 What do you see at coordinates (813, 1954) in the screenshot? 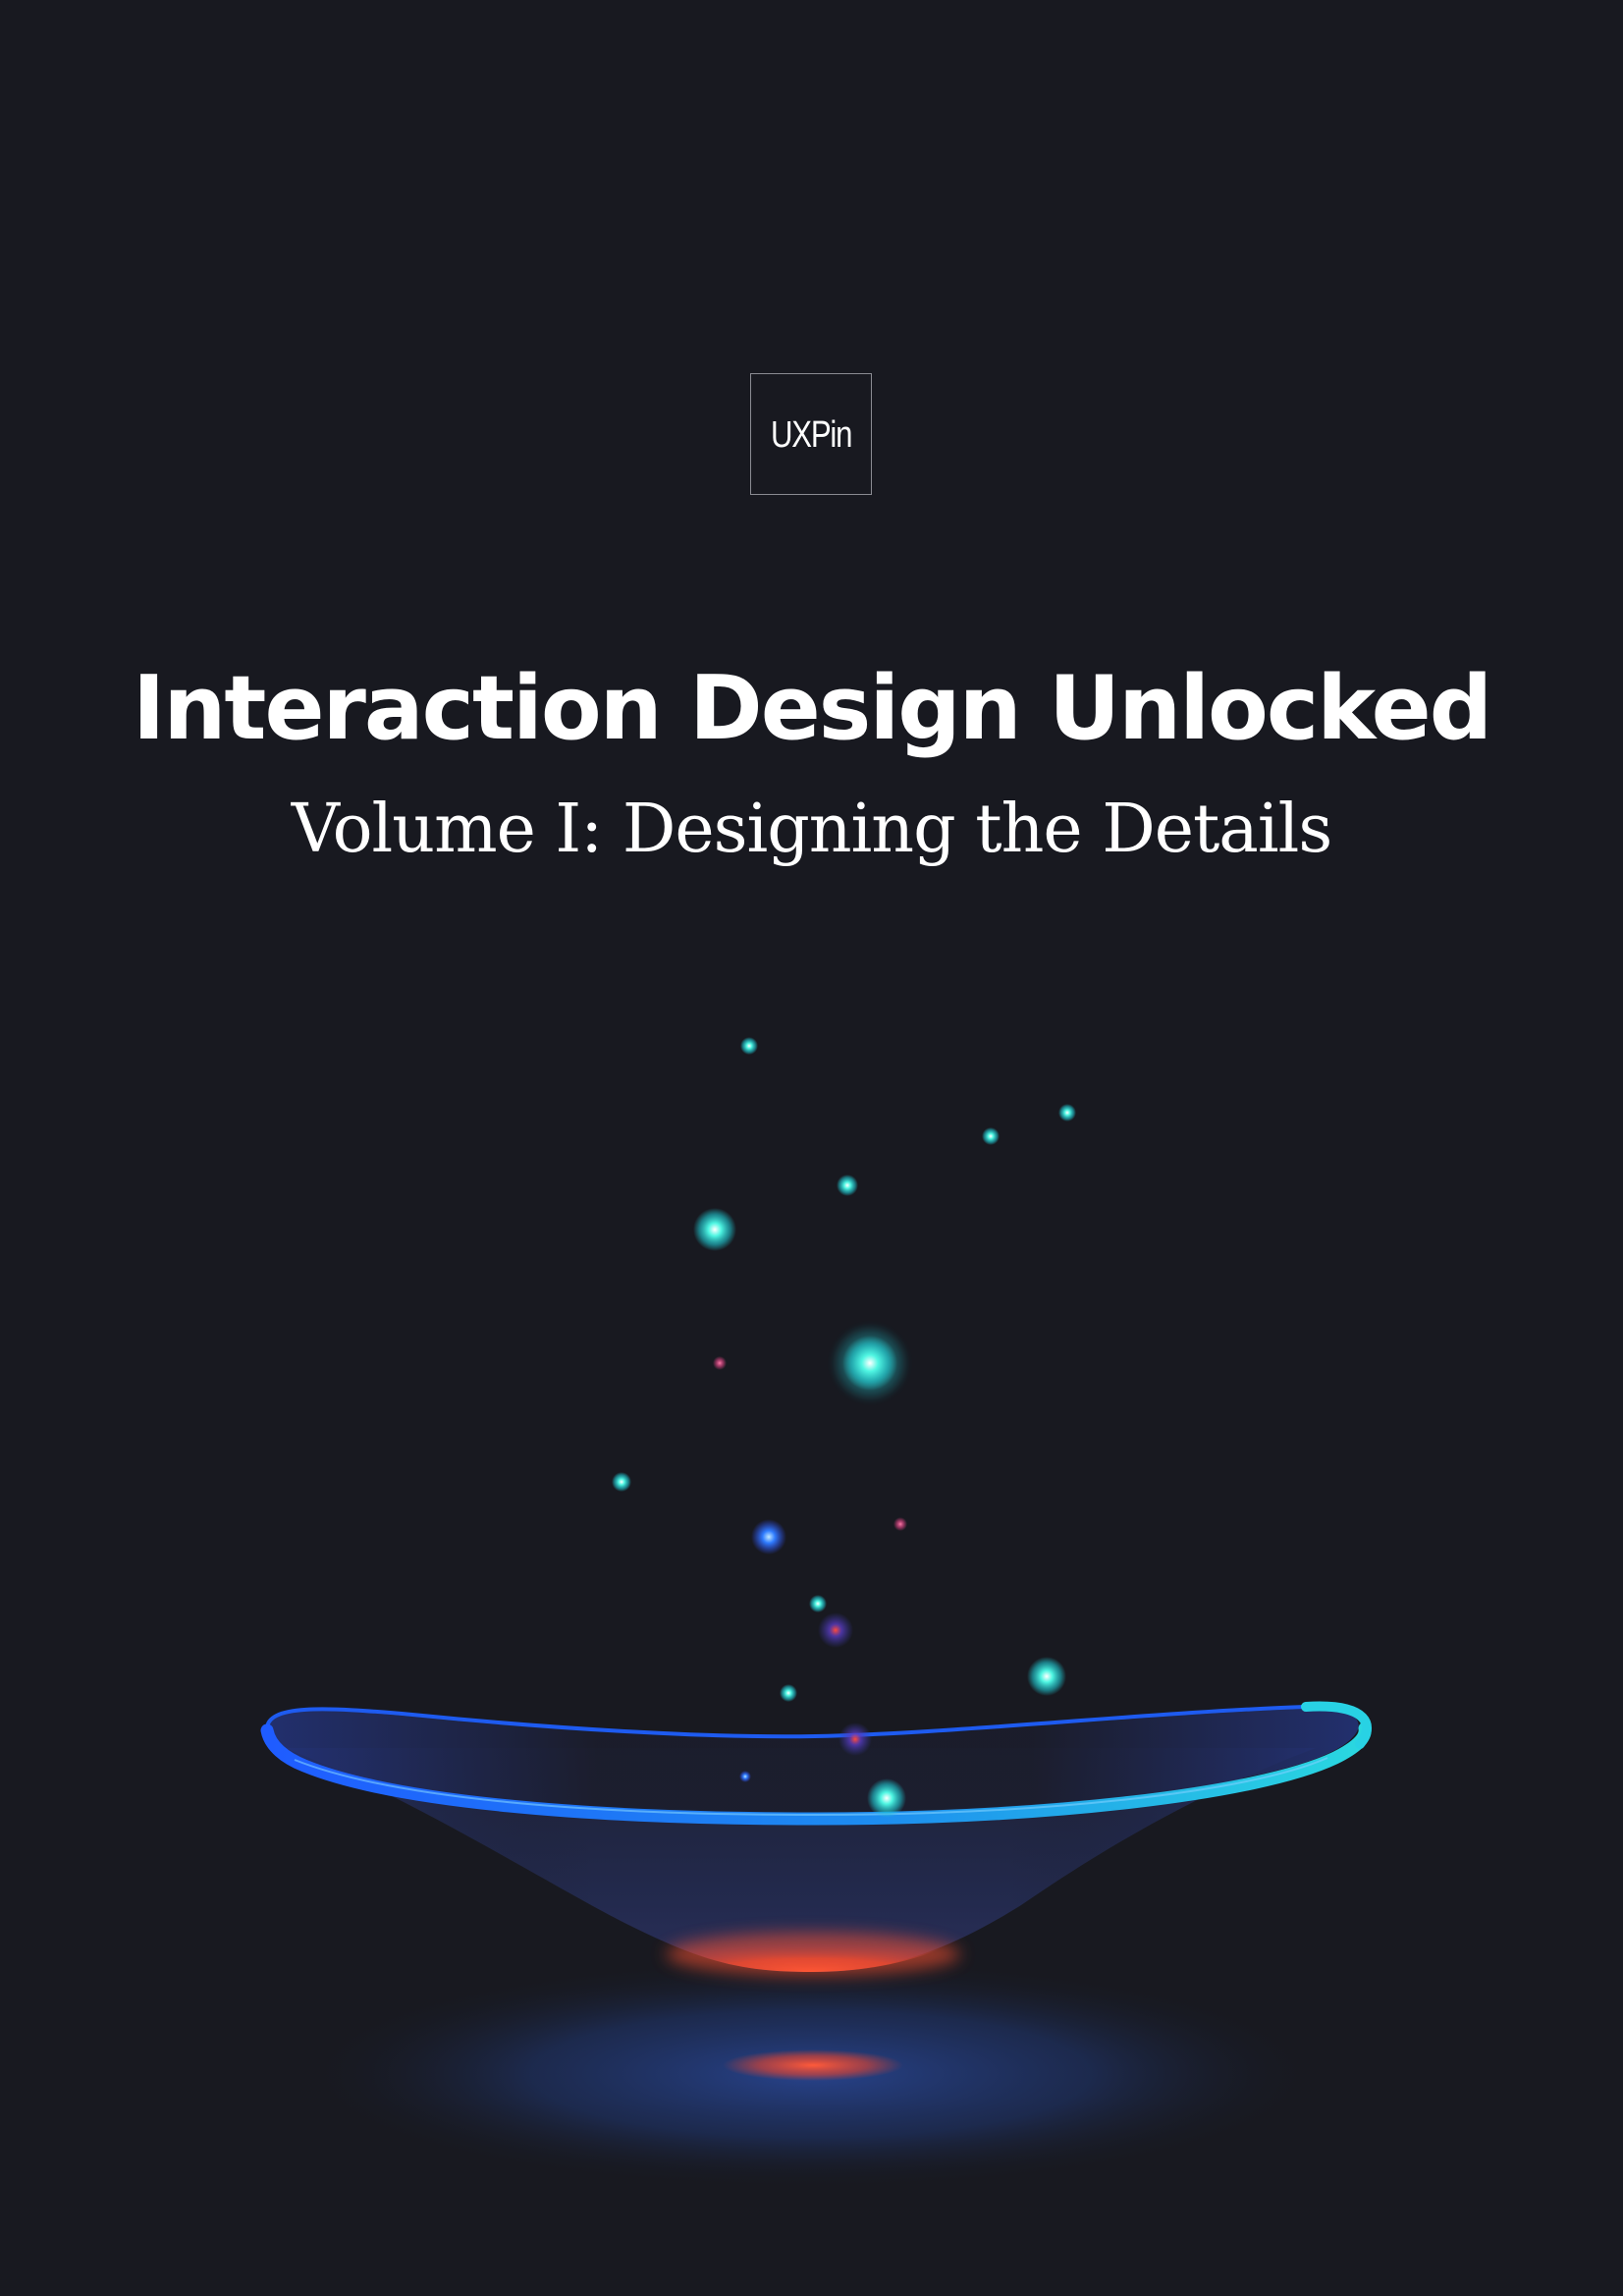
I see `bowl-bottom-red` at bounding box center [813, 1954].